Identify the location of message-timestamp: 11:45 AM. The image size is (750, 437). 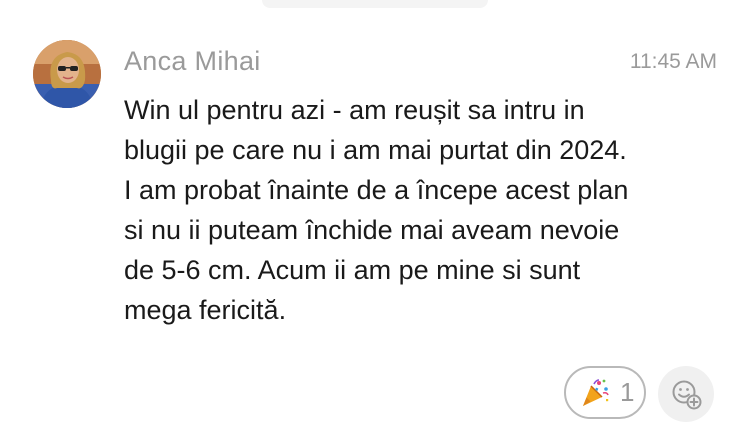
(673, 61).